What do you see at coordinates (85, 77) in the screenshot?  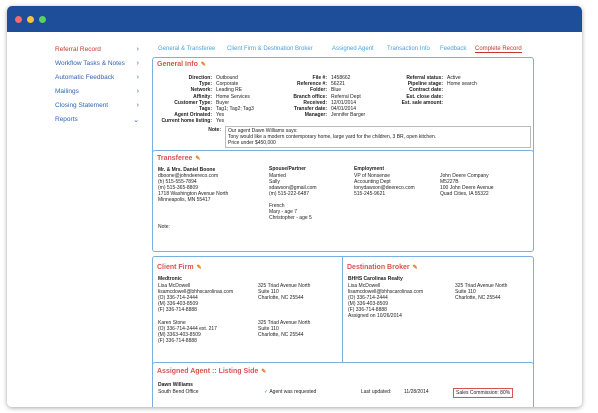 I see `sidebar-item-label: Automatic Feedback` at bounding box center [85, 77].